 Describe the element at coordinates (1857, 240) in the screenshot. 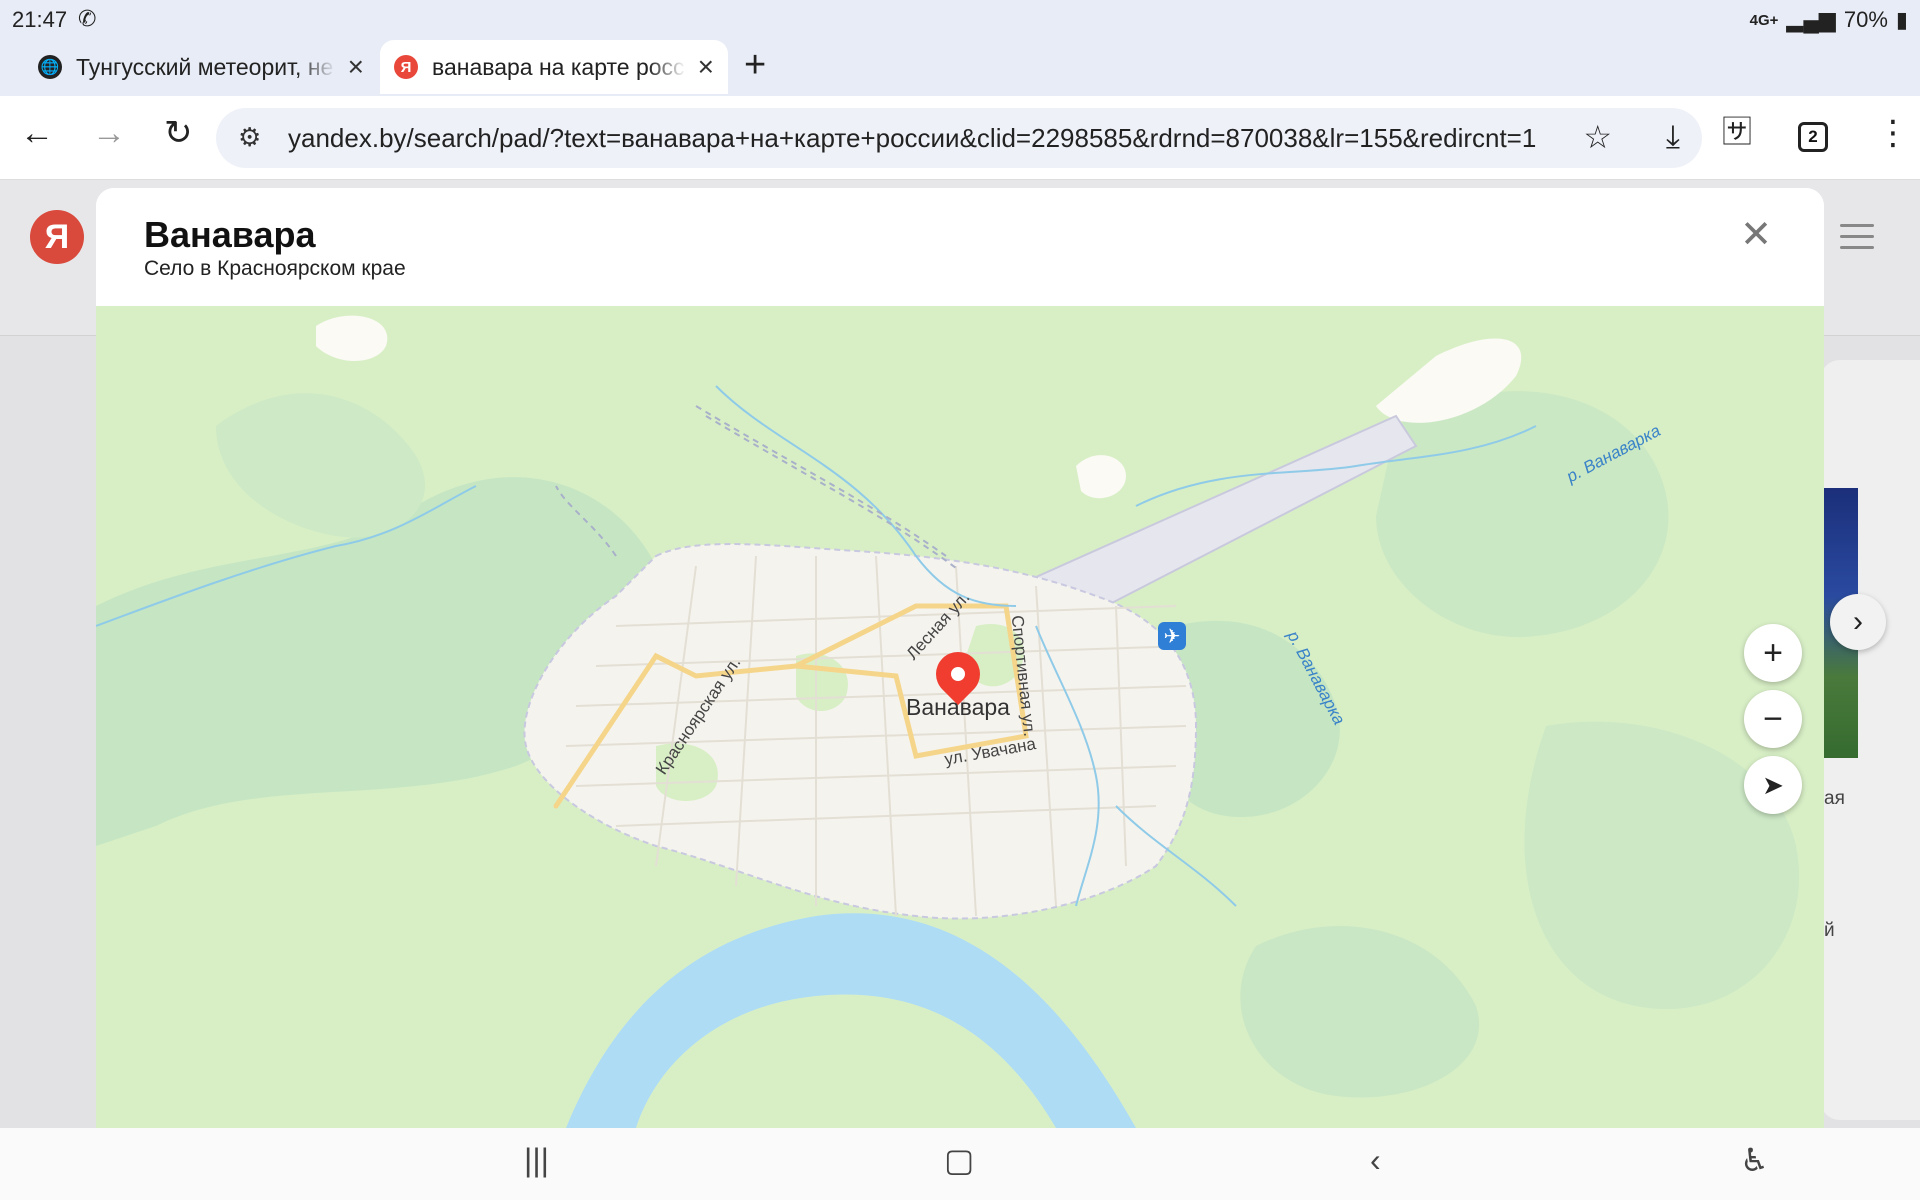

I see `hamburger-menu-icon` at that location.